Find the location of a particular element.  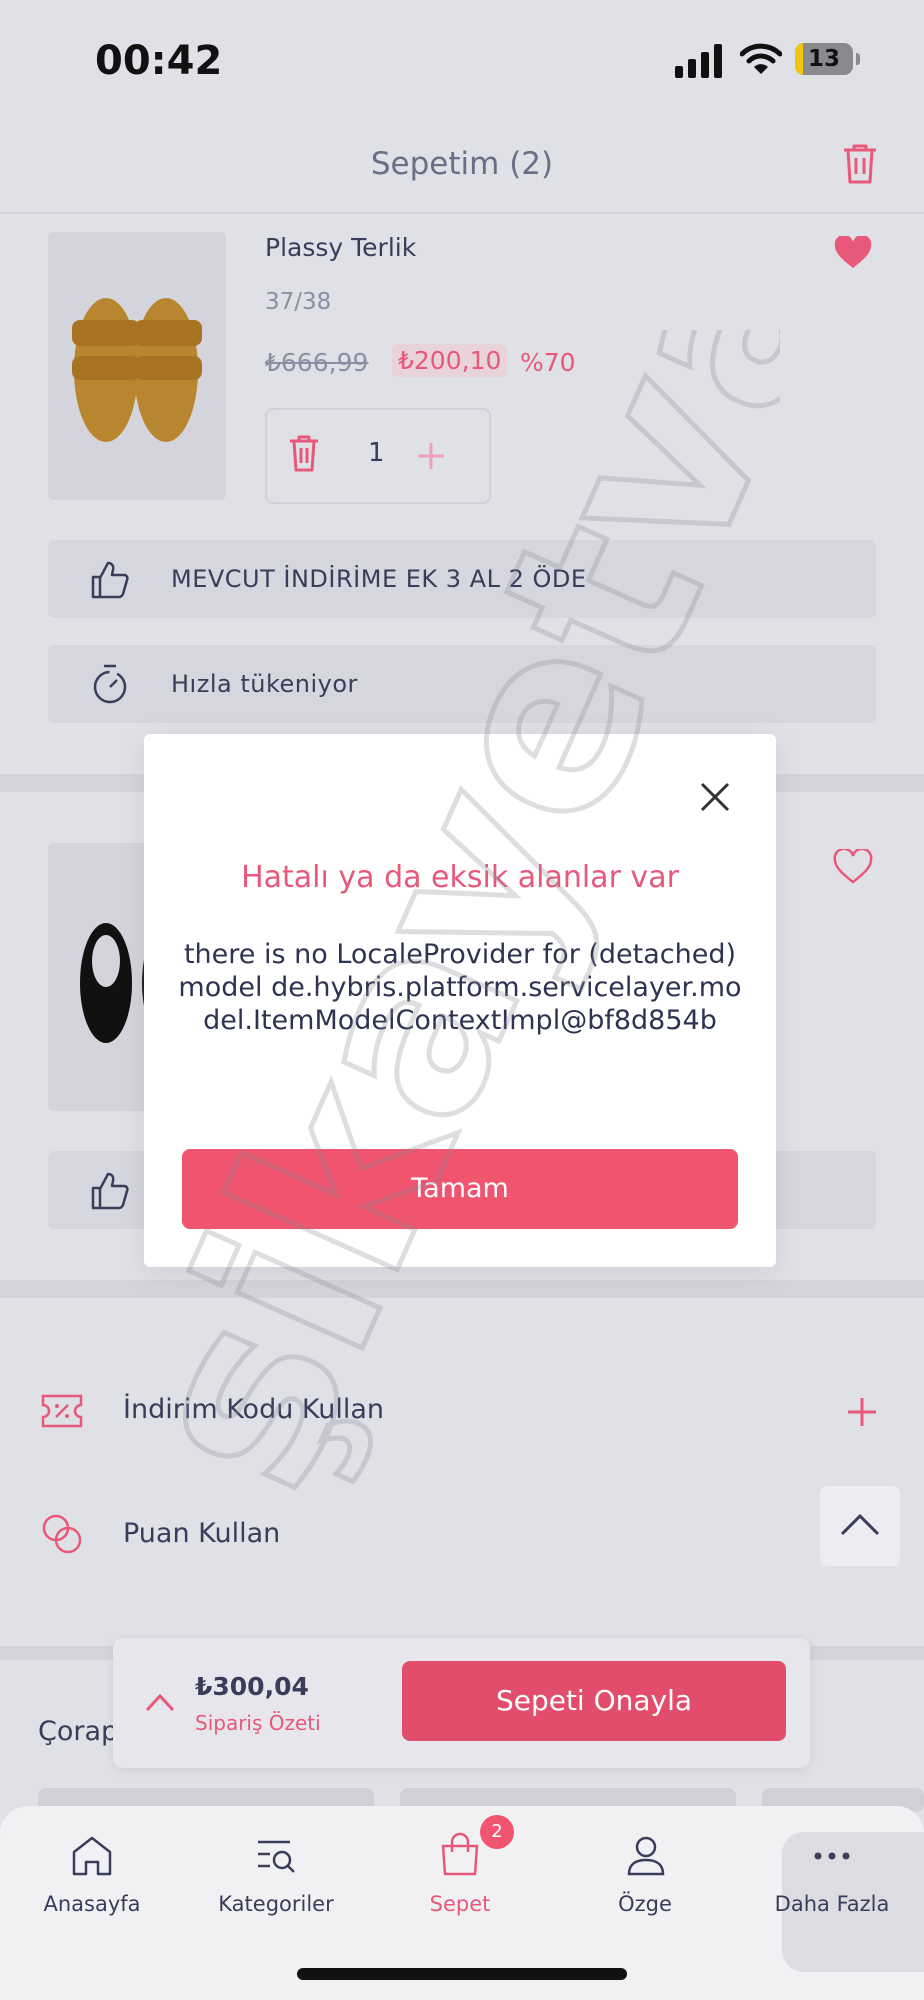

signal-icon is located at coordinates (698, 61).